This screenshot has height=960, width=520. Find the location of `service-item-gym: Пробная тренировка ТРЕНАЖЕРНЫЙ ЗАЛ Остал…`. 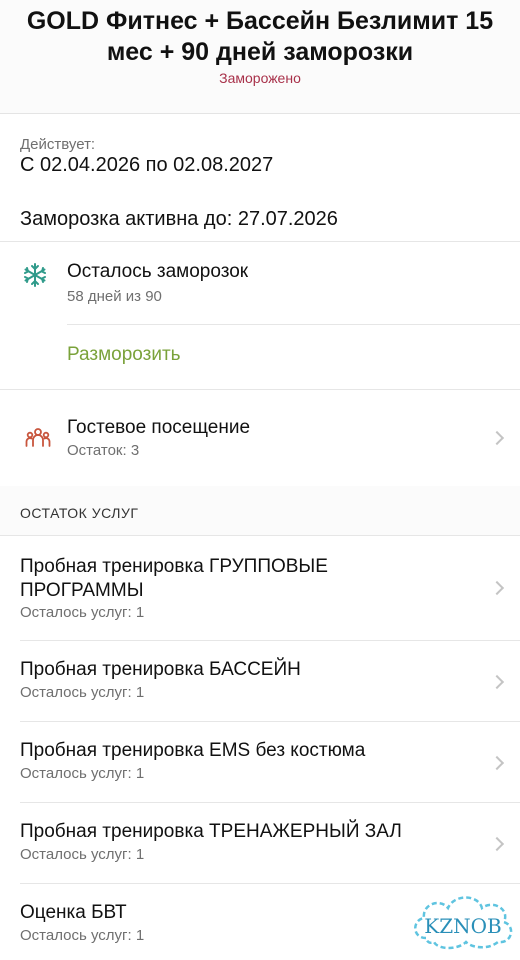

service-item-gym: Пробная тренировка ТРЕНАЖЕРНЫЙ ЗАЛ Остал… is located at coordinates (260, 843).